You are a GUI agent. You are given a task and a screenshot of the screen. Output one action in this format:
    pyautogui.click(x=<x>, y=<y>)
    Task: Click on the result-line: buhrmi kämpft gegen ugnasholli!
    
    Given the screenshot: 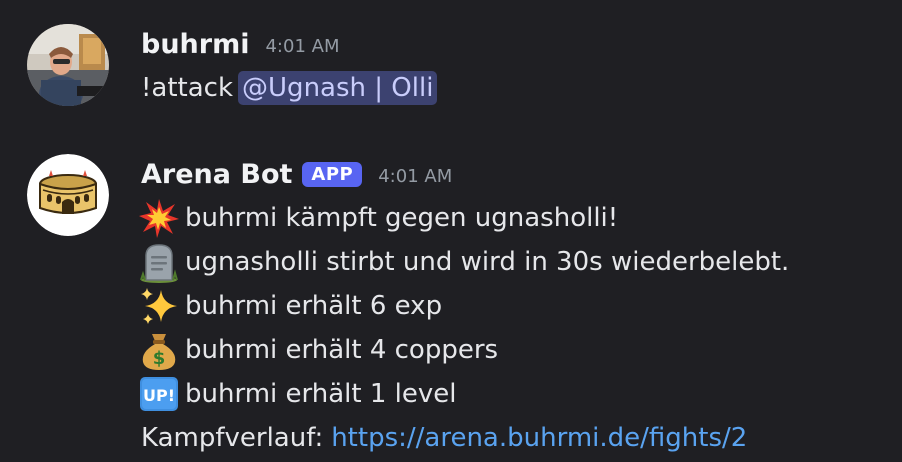 What is the action you would take?
    pyautogui.click(x=510, y=218)
    